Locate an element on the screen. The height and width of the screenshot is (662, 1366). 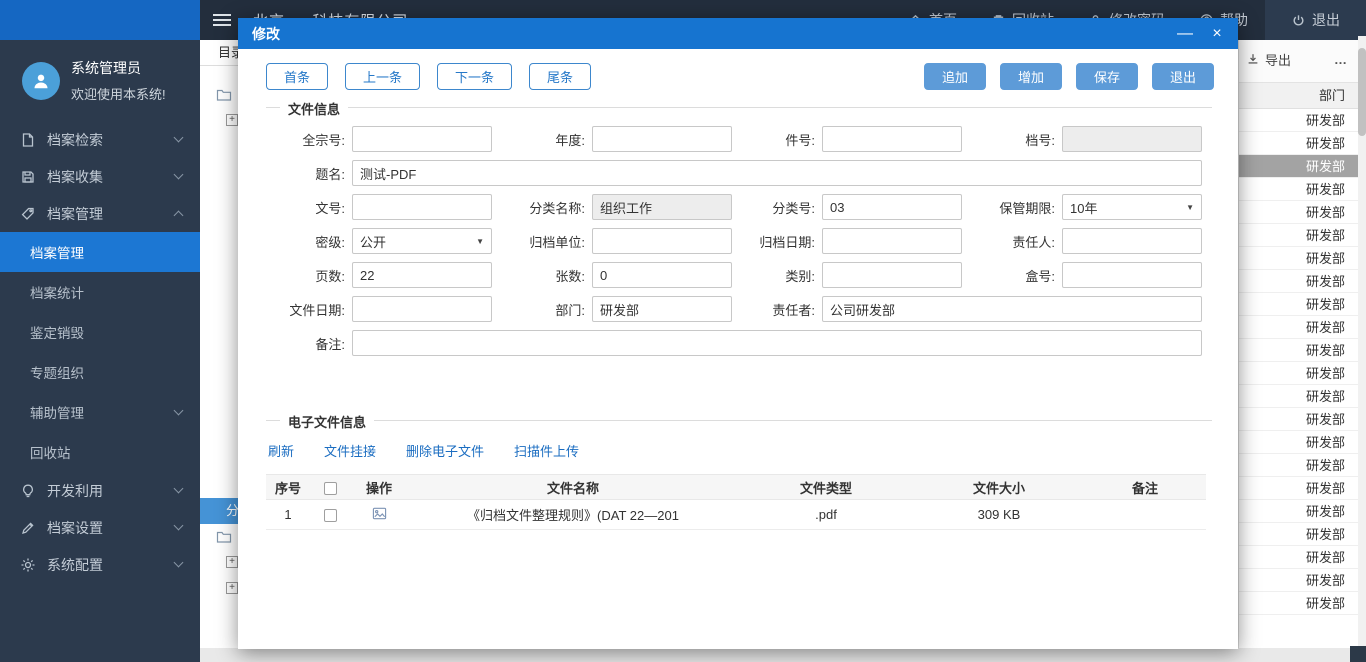
title-label: 题名: is located at coordinates (330, 174).